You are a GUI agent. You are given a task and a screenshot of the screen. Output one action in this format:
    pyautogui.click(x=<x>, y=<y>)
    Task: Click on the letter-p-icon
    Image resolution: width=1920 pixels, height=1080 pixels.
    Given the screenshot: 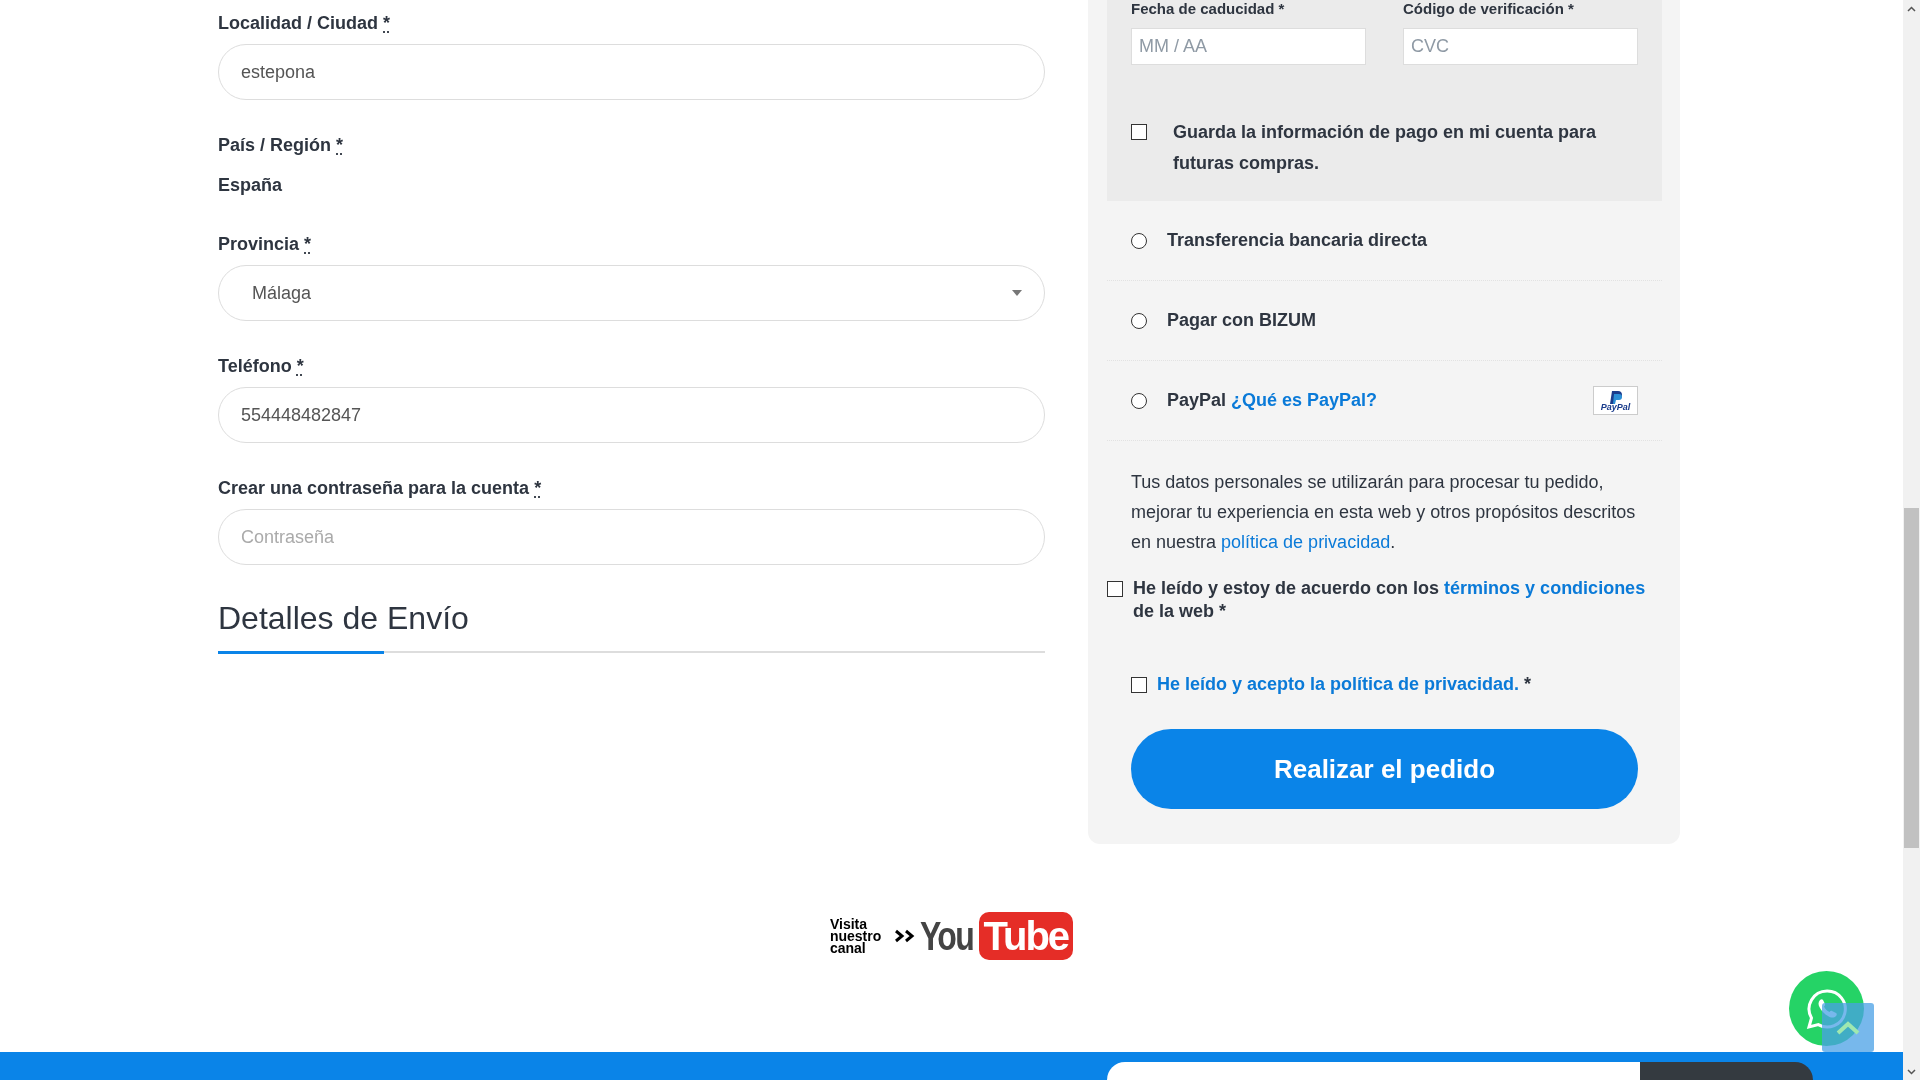 What is the action you would take?
    pyautogui.click(x=1615, y=397)
    